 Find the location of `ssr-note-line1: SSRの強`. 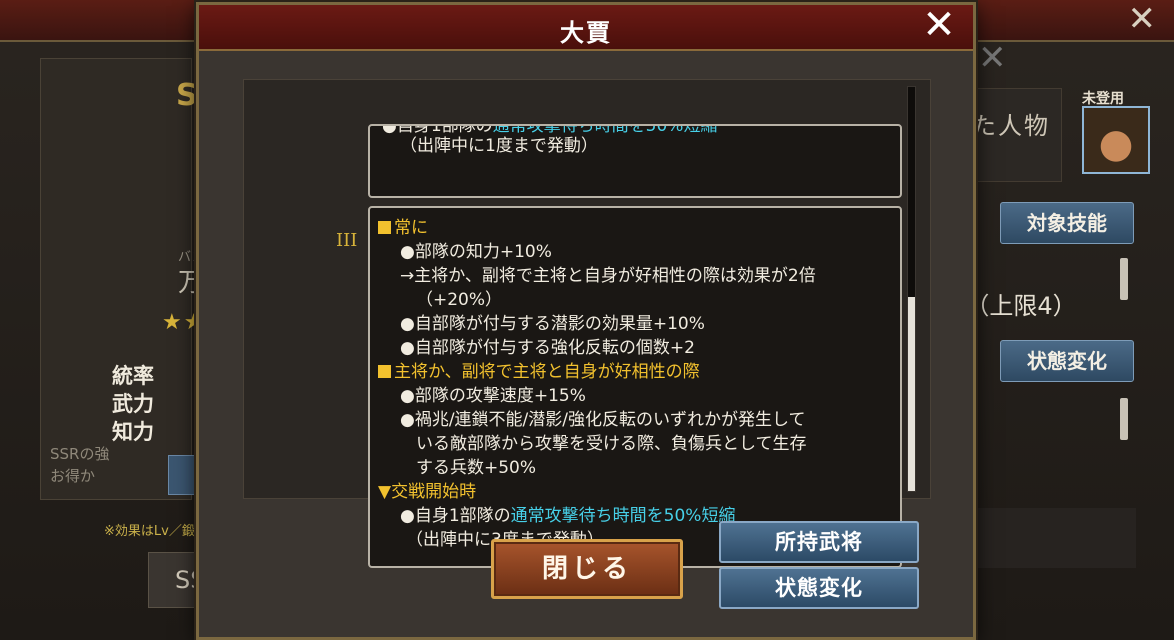

ssr-note-line1: SSRの強 is located at coordinates (80, 454).